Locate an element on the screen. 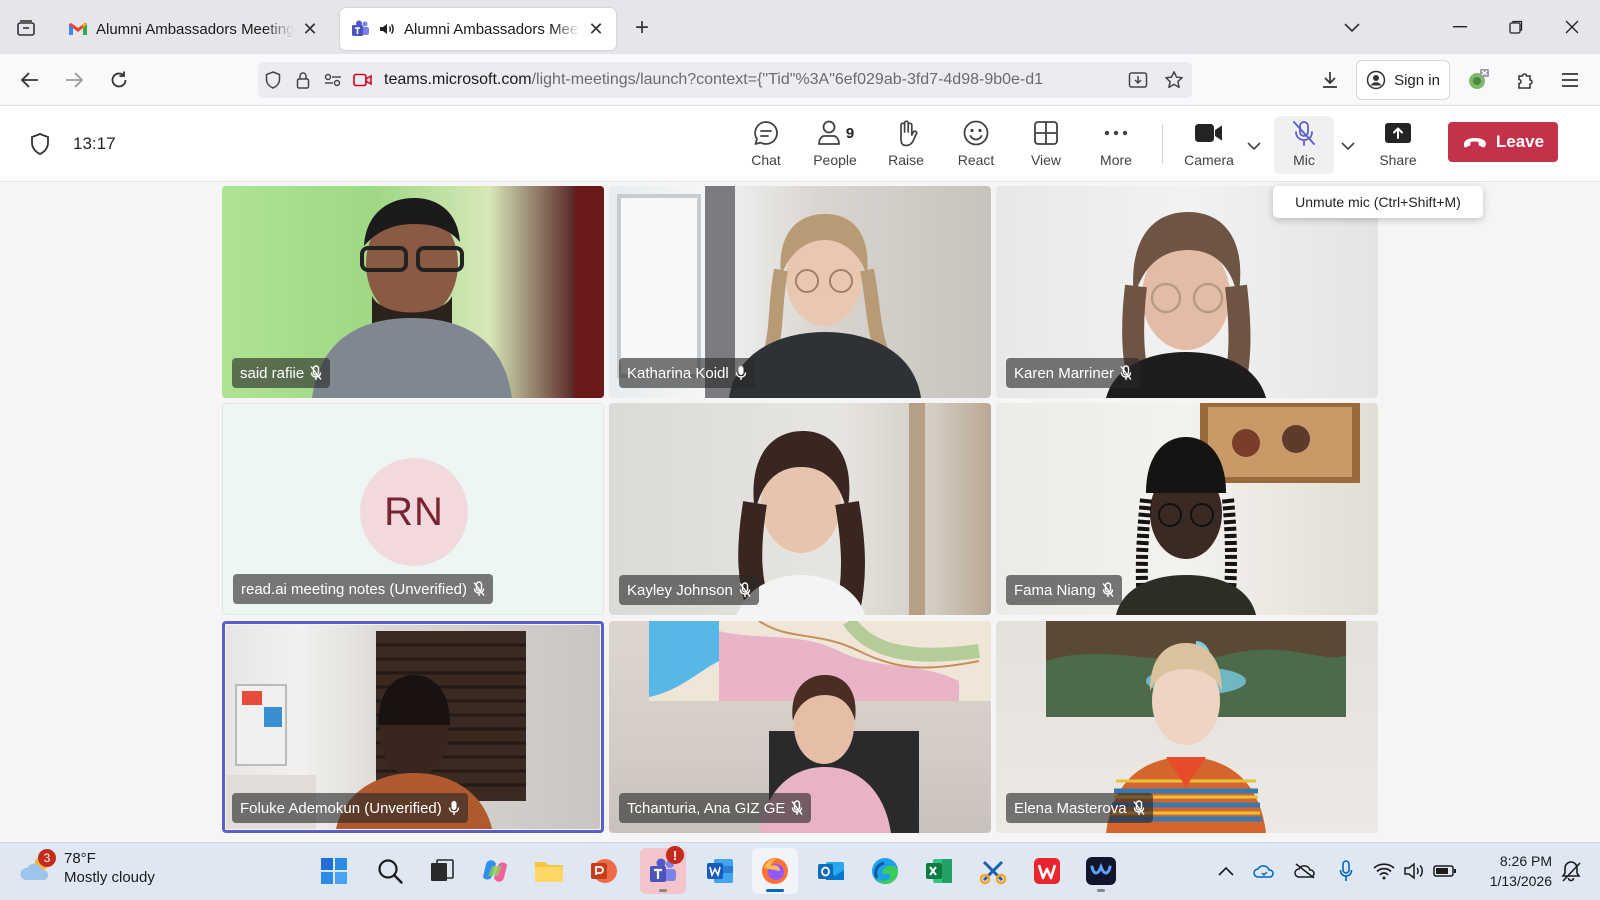 The image size is (1600, 900). downloads-icon is located at coordinates (1330, 80).